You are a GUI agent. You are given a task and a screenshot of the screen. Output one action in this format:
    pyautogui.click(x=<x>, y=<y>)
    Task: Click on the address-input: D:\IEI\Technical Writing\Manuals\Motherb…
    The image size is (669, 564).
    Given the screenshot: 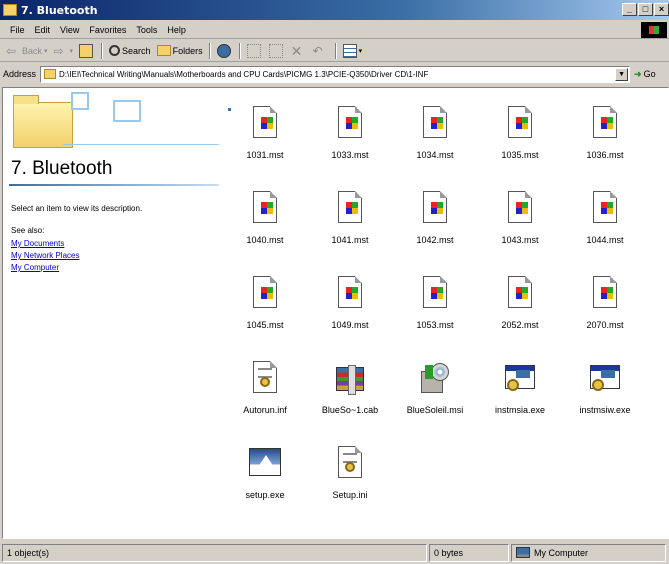 What is the action you would take?
    pyautogui.click(x=335, y=74)
    